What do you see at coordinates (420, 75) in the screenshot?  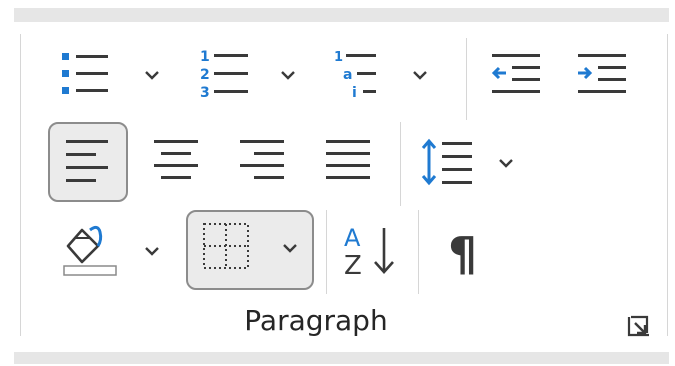 I see `multilevel-dropdown-chevron-icon` at bounding box center [420, 75].